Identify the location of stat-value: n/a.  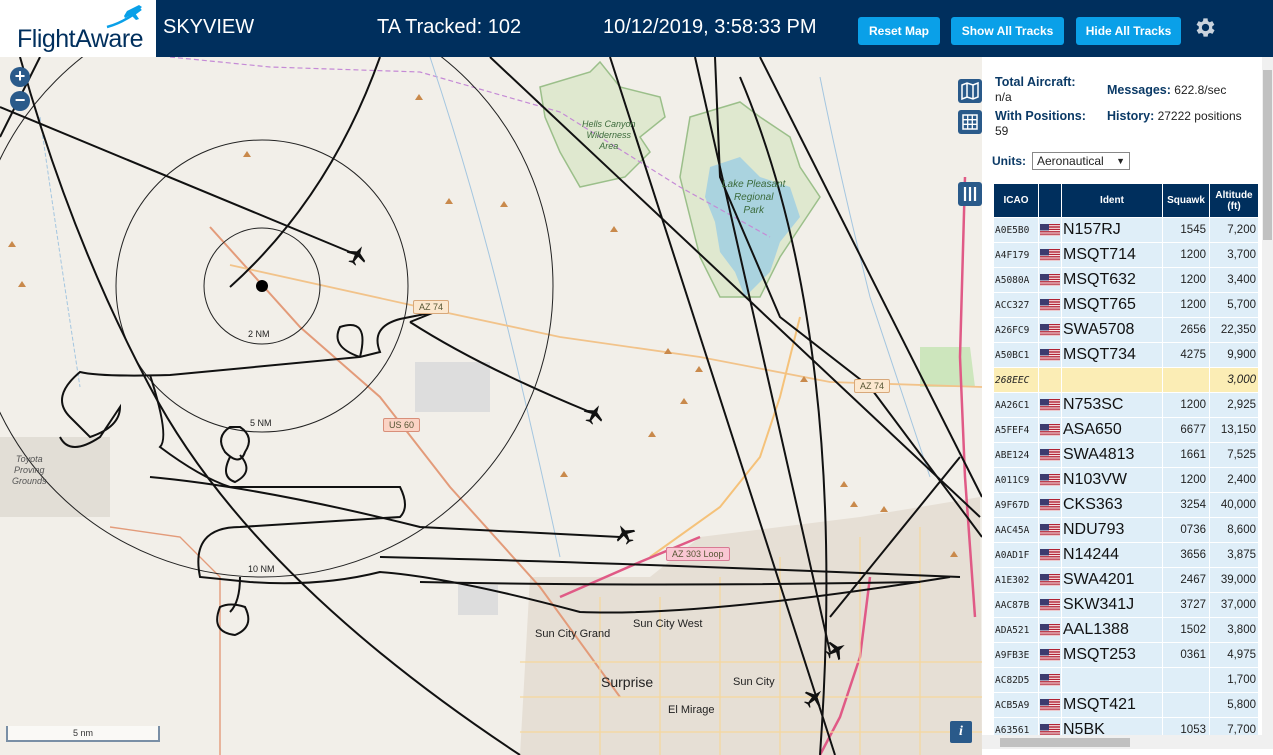
(1003, 97).